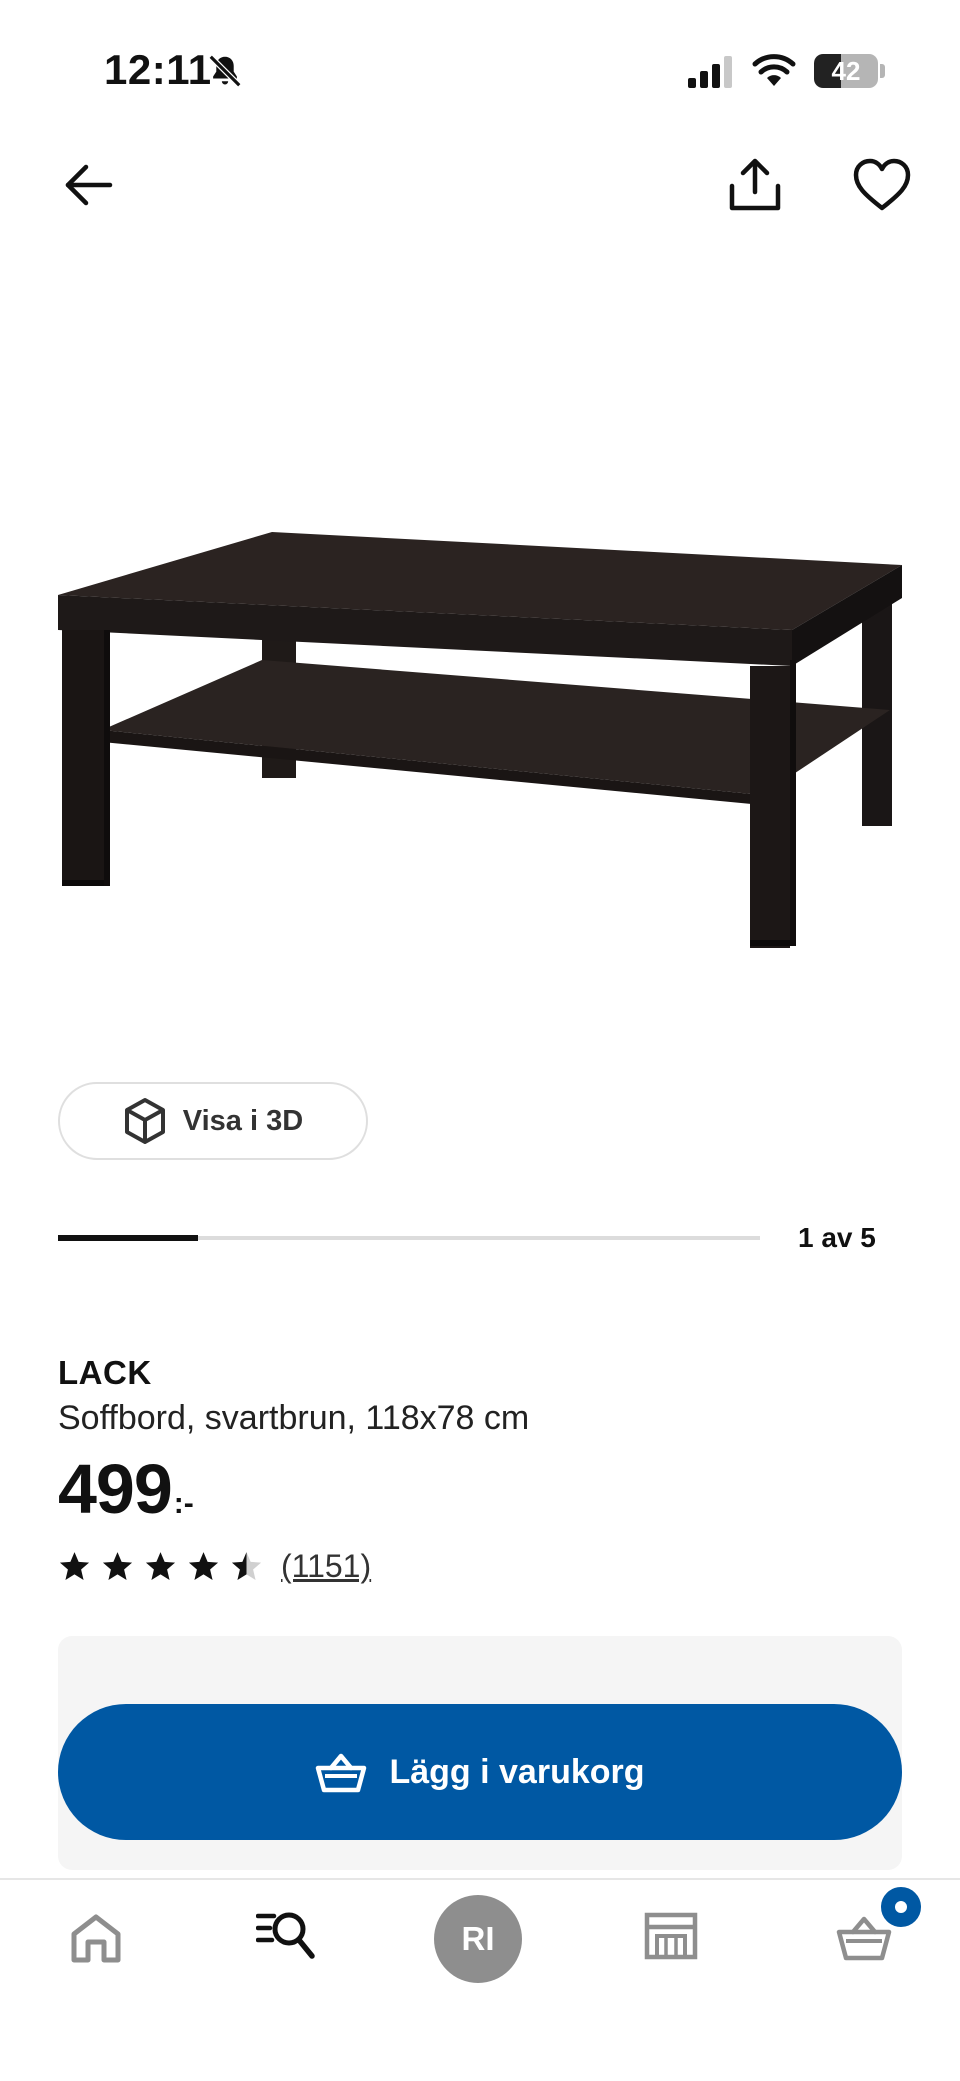 The image size is (960, 2081). Describe the element at coordinates (755, 185) in the screenshot. I see `share-icon` at that location.